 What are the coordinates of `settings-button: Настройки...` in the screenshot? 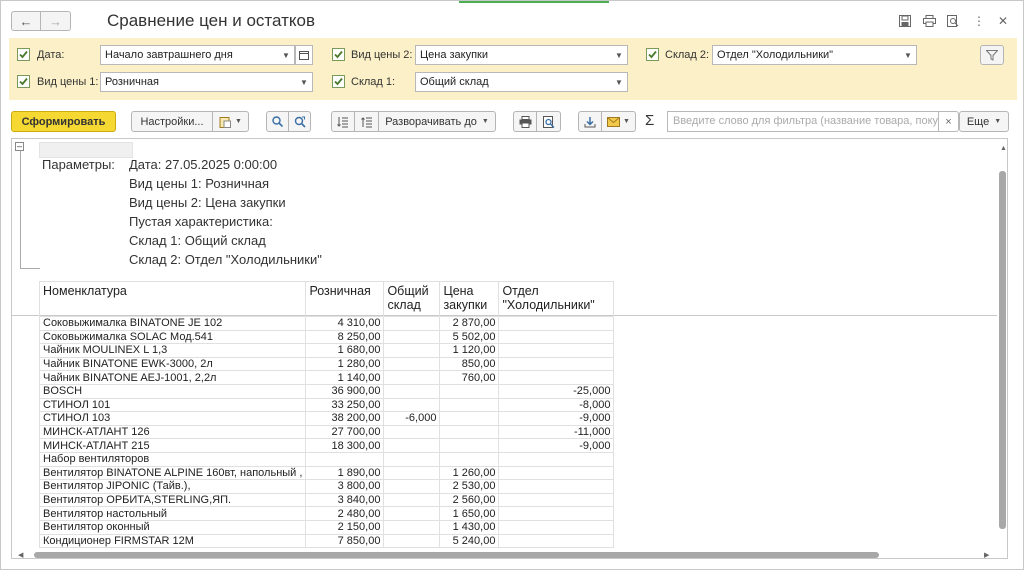 It's located at (172, 121).